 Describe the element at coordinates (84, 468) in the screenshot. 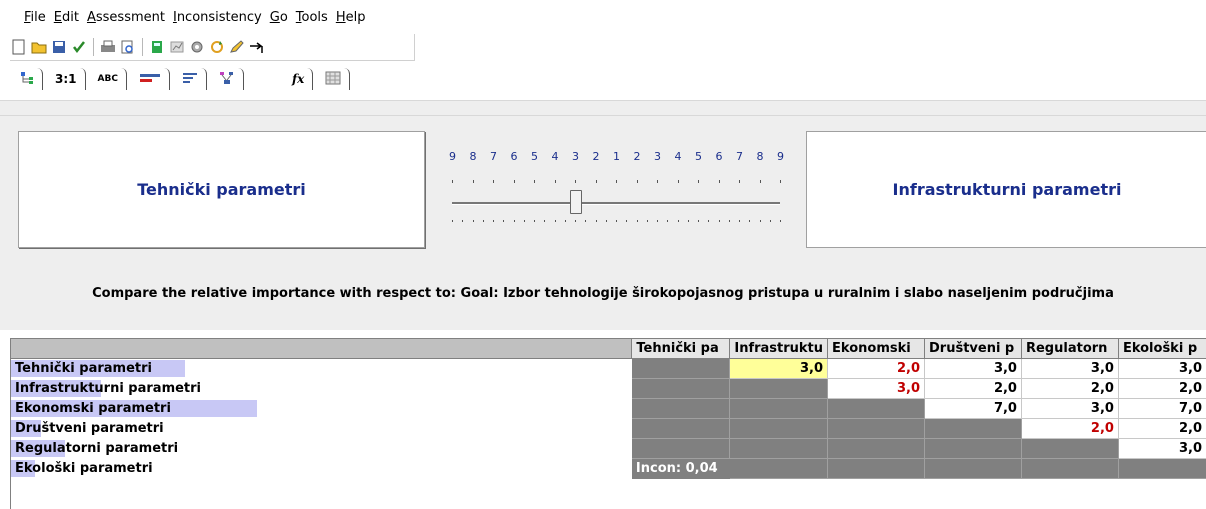

I see `row-label-text: Ekološki parametri` at that location.